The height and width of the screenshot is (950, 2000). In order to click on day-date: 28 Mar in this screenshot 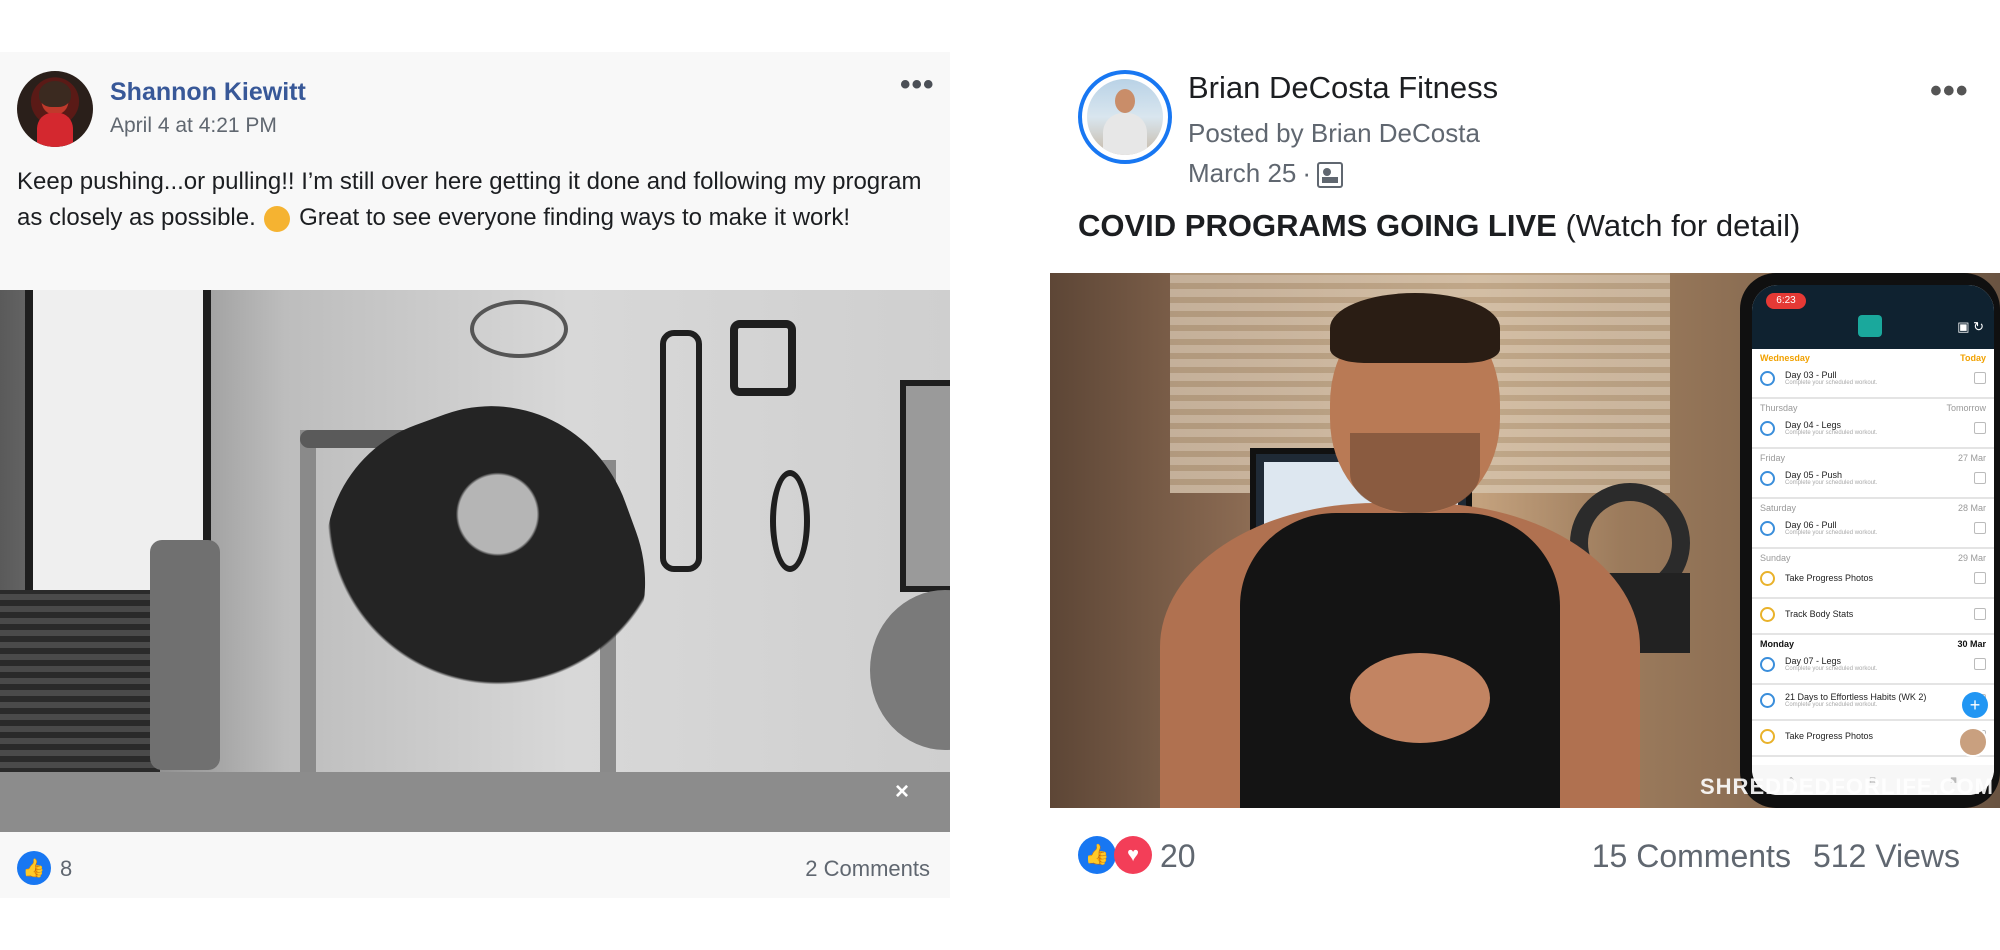, I will do `click(1971, 508)`.